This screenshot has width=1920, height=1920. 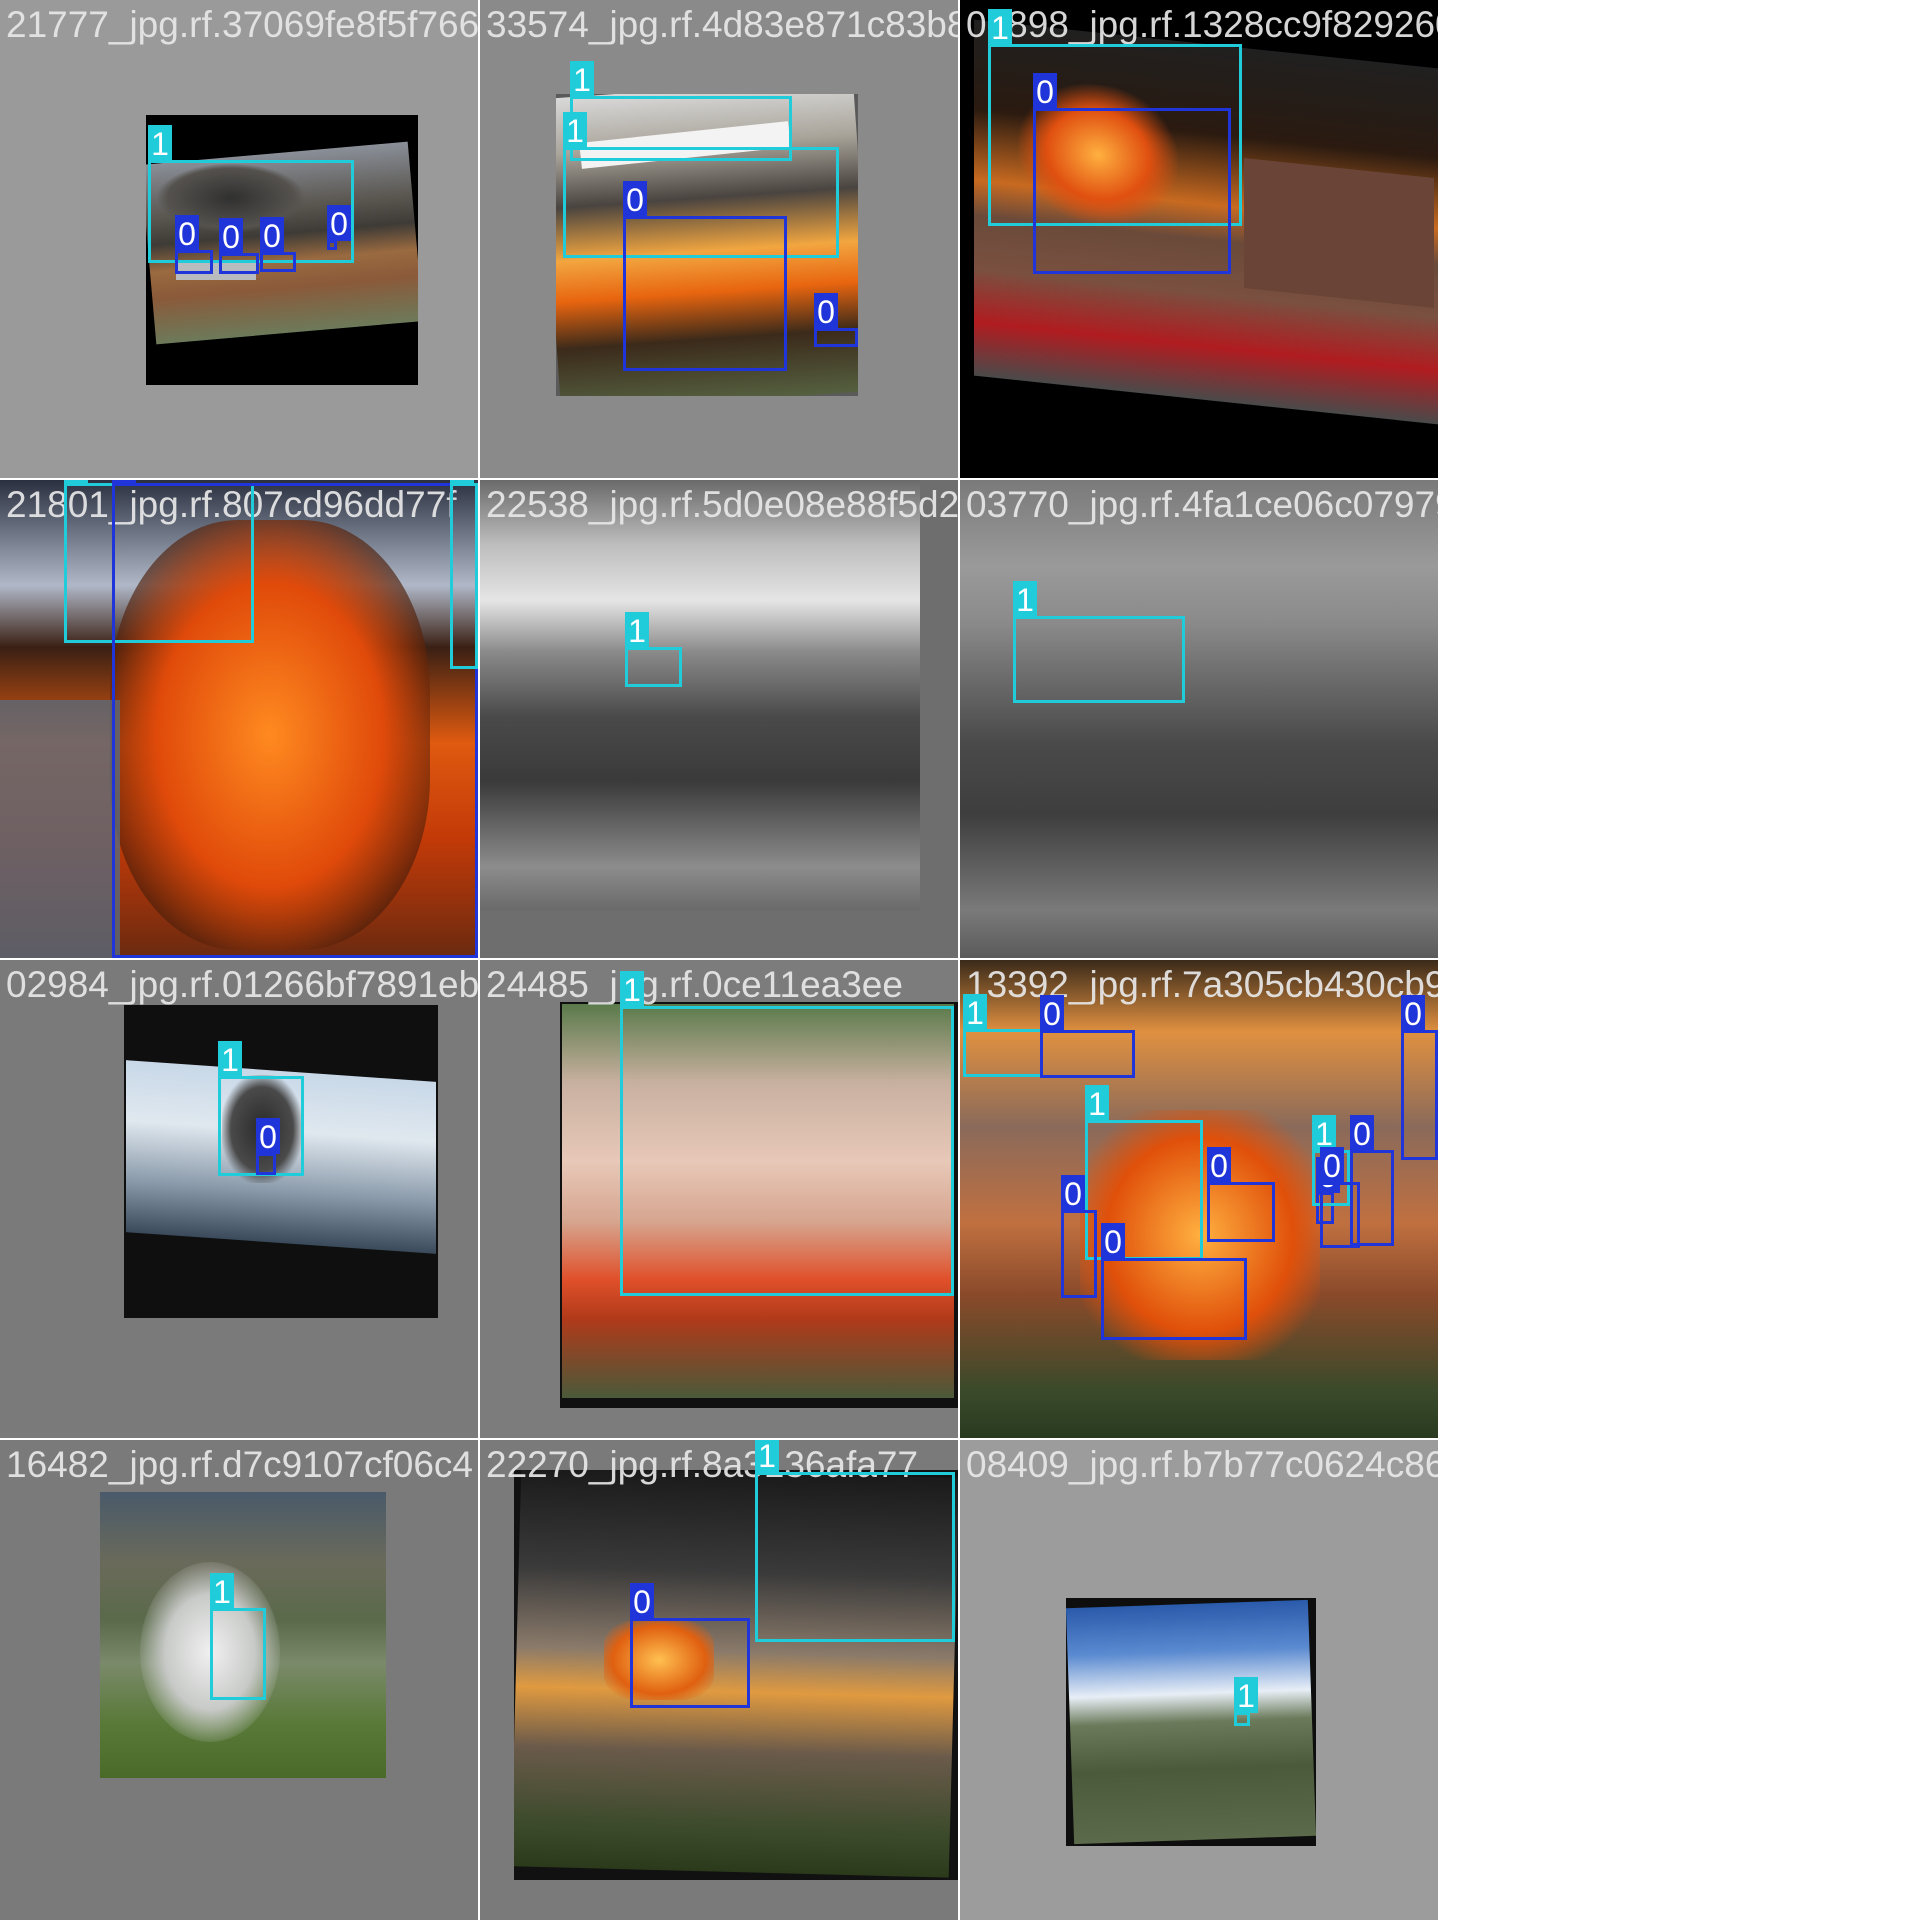 I want to click on mosaic-tile-5: 22538_jpg.rf.5d0e08e88f5d2706e49f4f4 1, so click(x=719, y=719).